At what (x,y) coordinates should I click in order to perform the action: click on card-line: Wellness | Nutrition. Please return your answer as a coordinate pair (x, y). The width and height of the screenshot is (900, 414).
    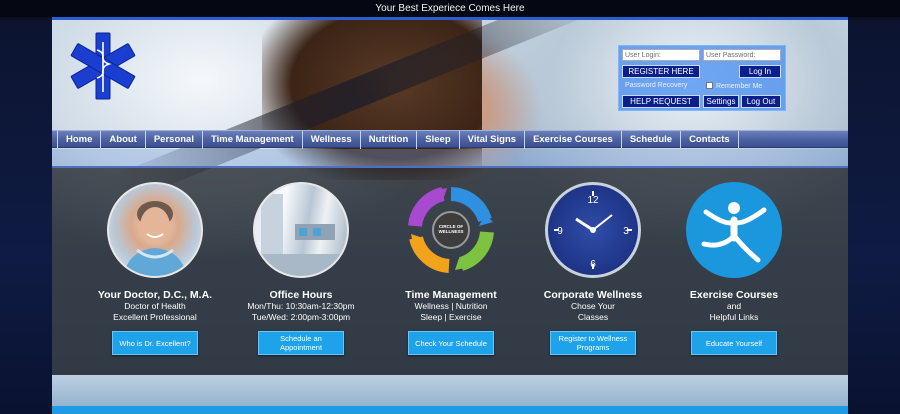
    Looking at the image, I should click on (451, 306).